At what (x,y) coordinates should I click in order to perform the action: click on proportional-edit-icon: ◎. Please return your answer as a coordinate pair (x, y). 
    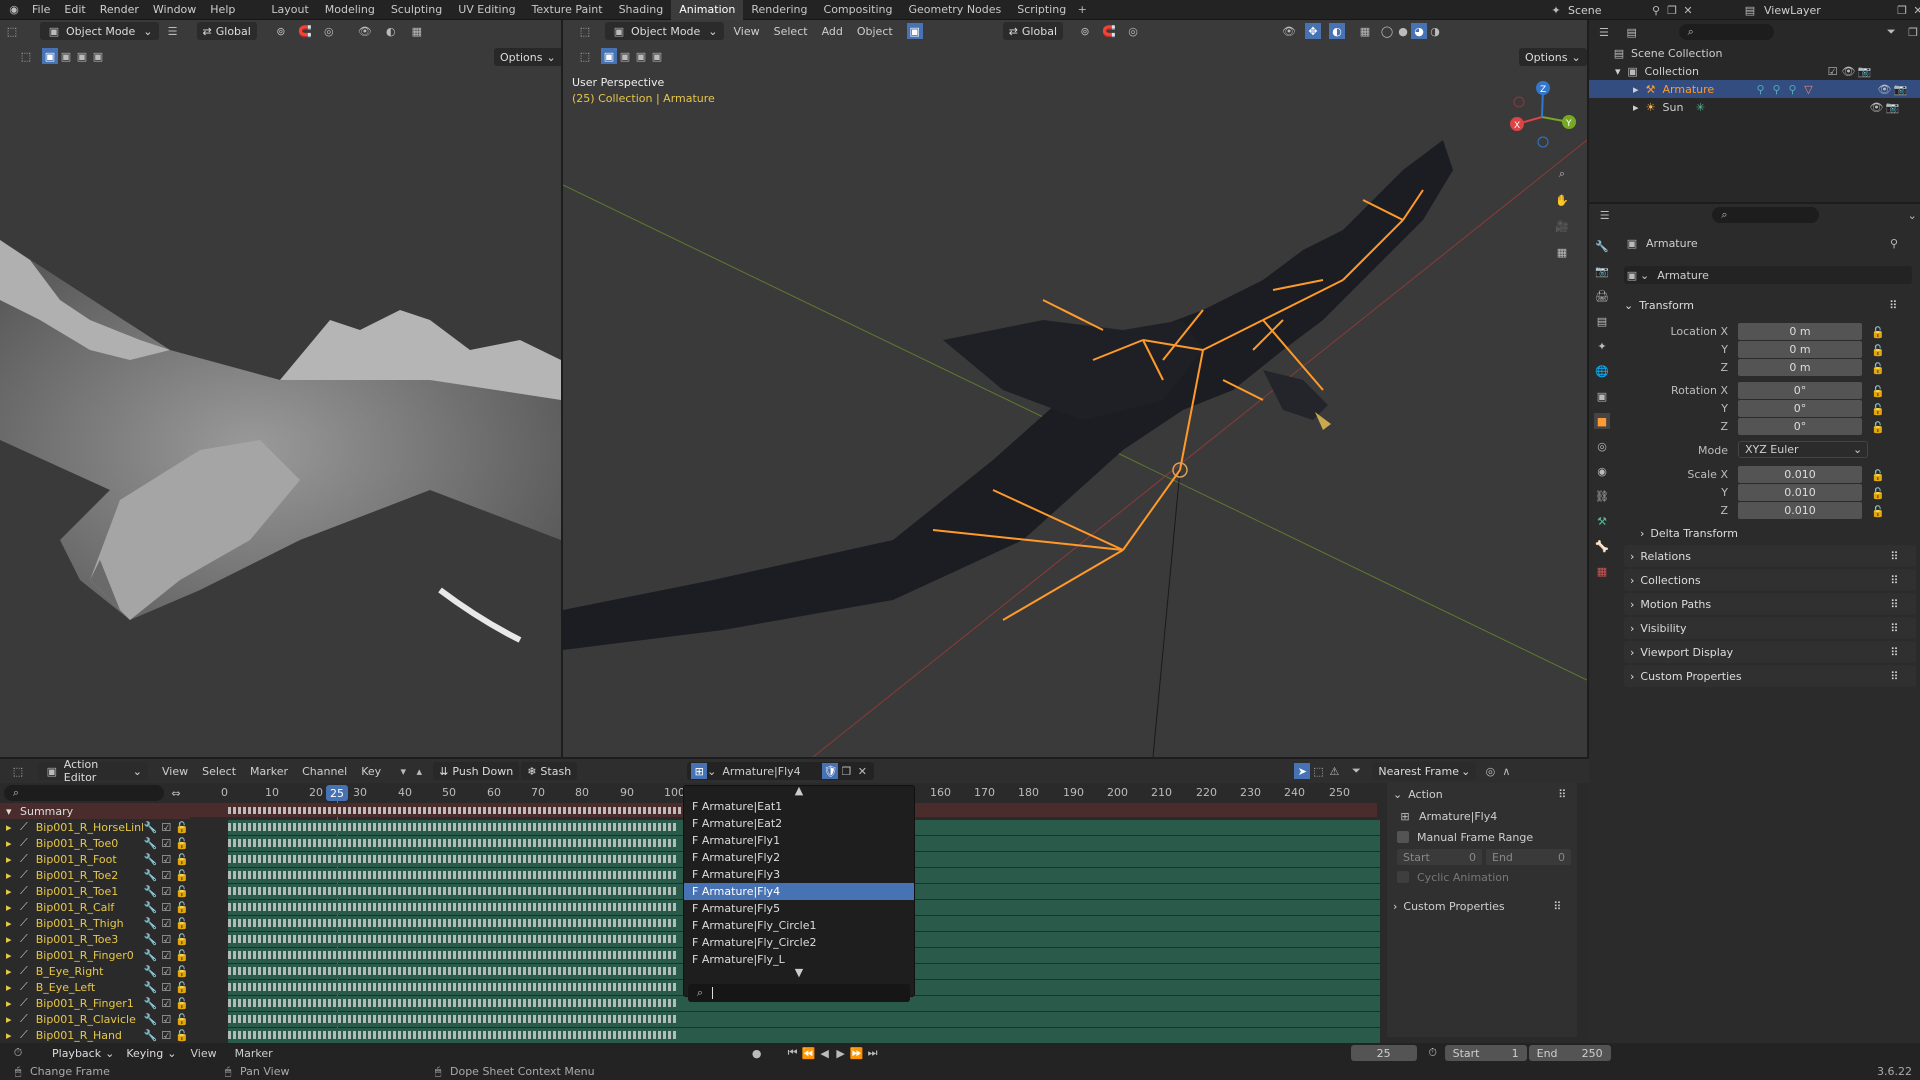
    Looking at the image, I should click on (1133, 31).